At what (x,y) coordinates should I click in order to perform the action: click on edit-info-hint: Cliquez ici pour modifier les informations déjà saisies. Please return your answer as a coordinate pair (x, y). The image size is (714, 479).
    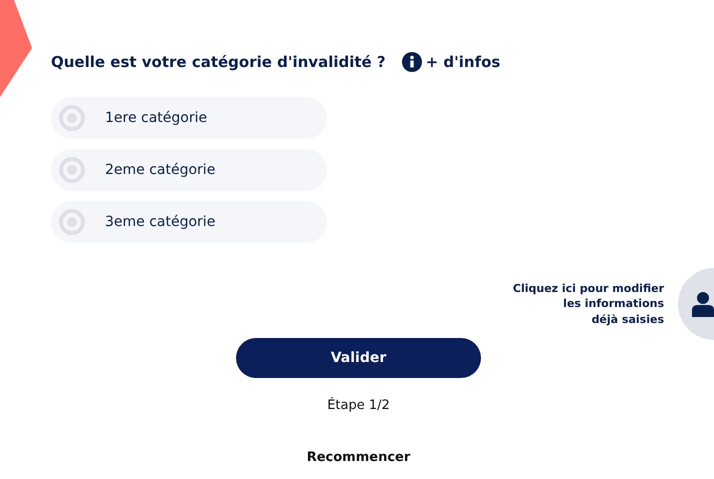
    Looking at the image, I should click on (588, 304).